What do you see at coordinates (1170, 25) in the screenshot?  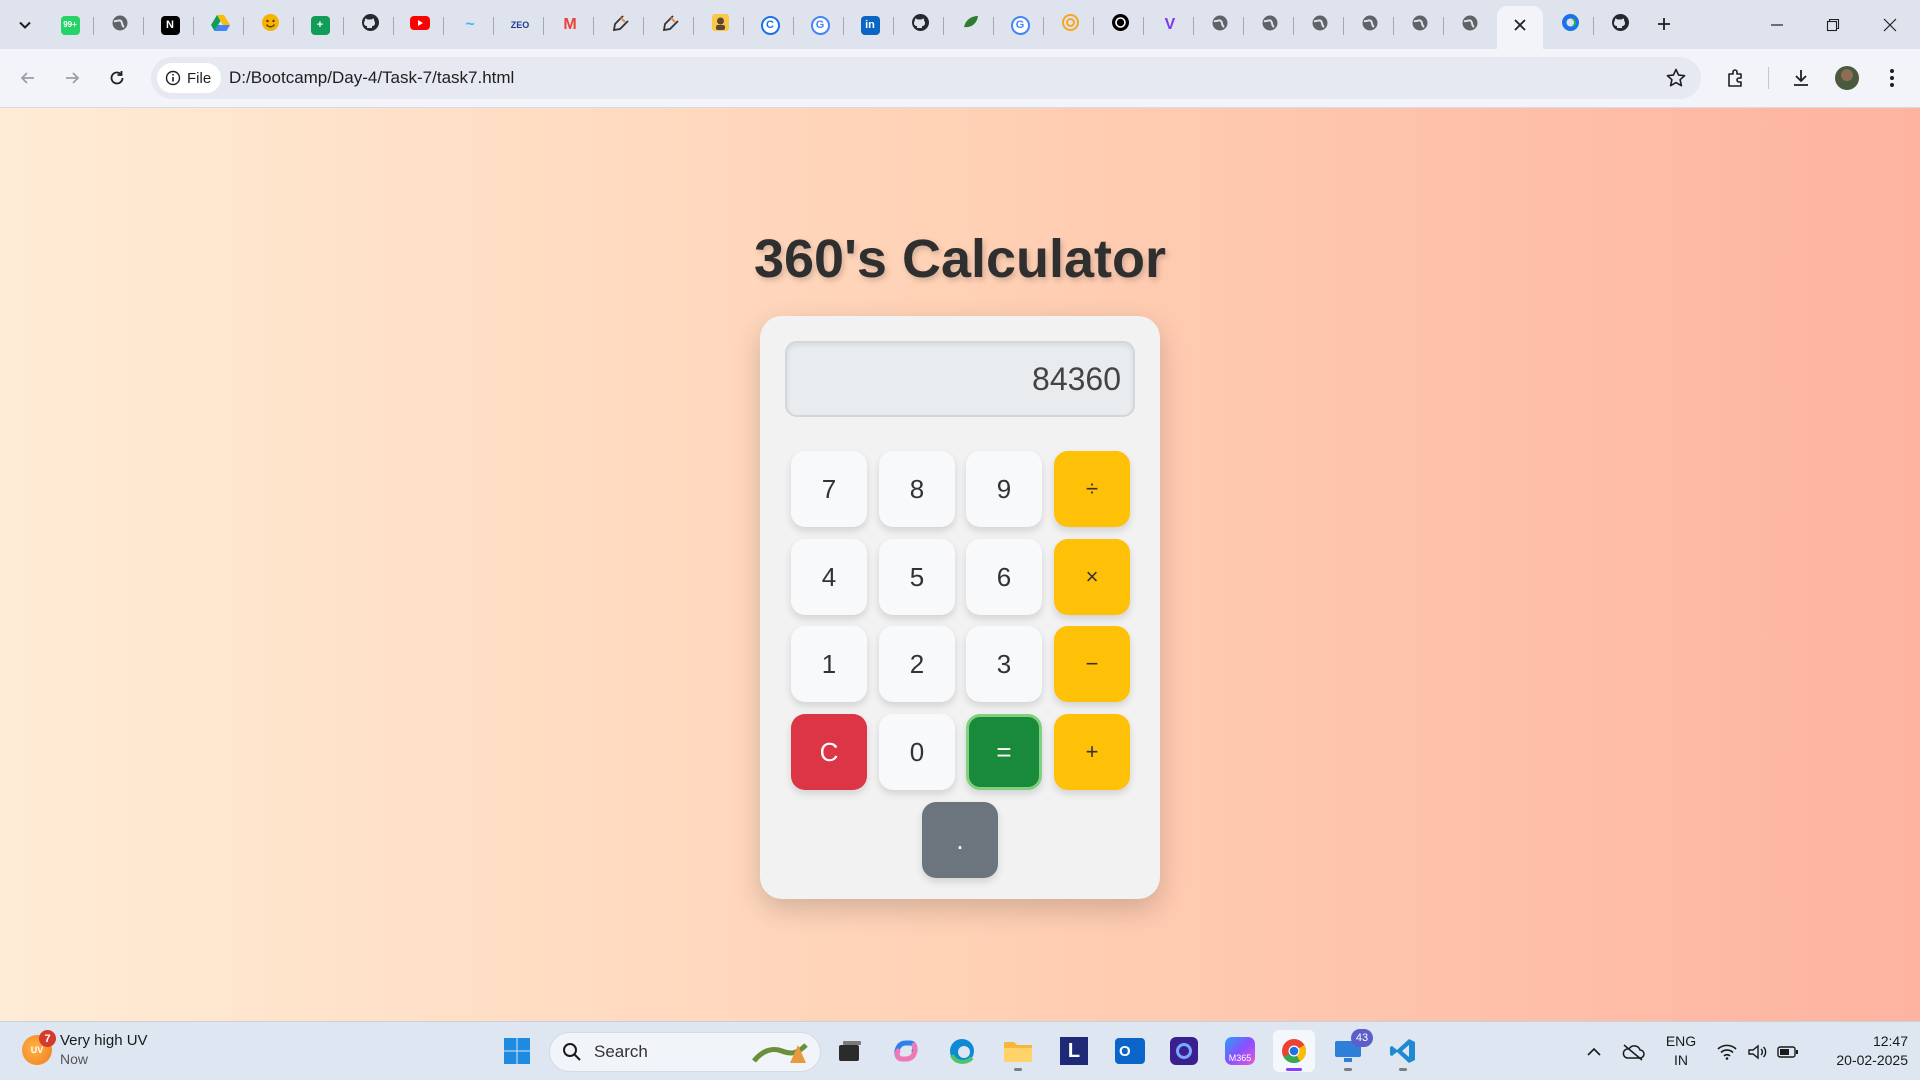 I see `browser-tab: V` at bounding box center [1170, 25].